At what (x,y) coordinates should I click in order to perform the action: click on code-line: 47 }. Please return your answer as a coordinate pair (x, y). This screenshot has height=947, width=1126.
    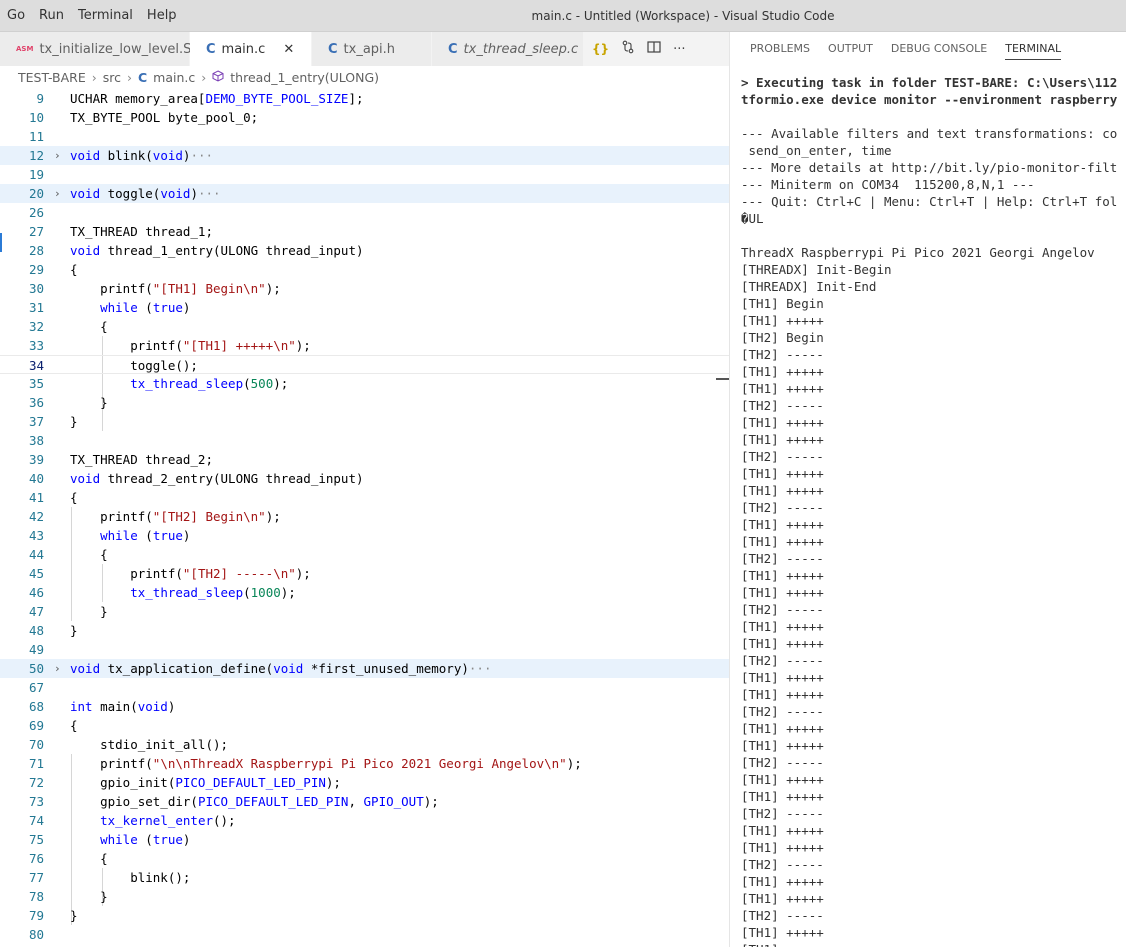
    Looking at the image, I should click on (364, 611).